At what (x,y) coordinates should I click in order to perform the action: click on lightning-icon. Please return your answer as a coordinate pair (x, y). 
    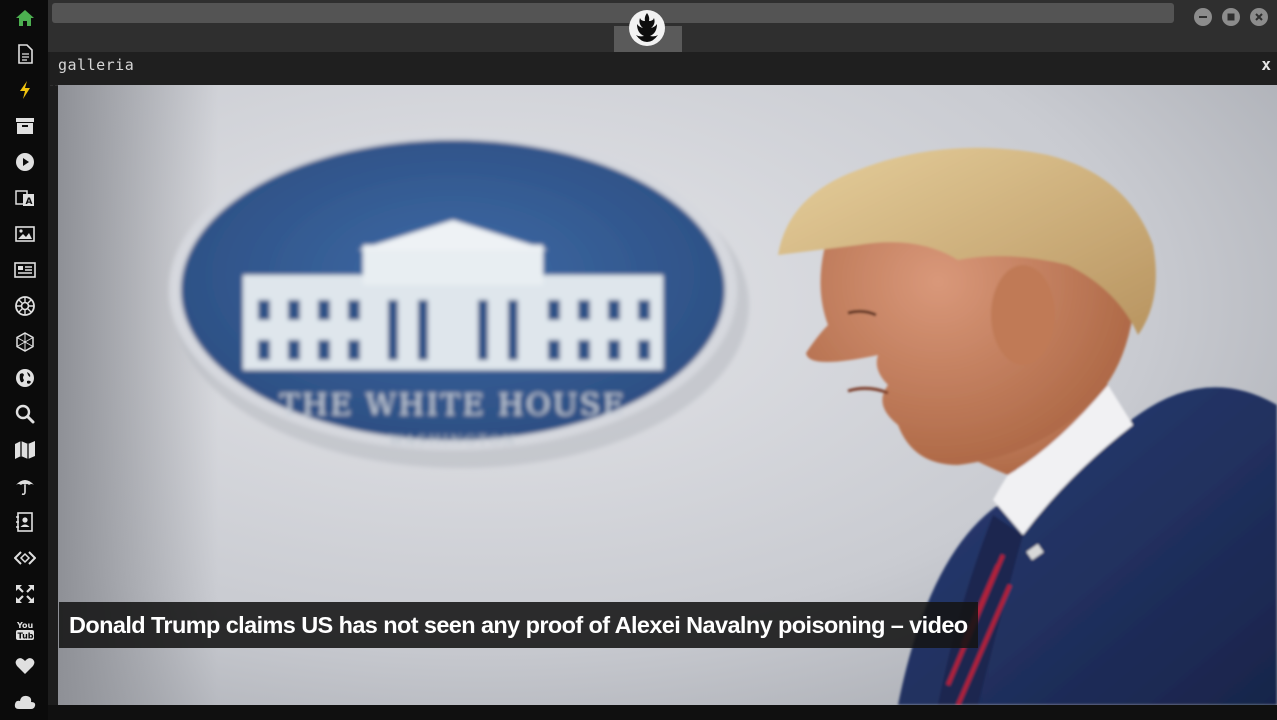
    Looking at the image, I should click on (25, 90).